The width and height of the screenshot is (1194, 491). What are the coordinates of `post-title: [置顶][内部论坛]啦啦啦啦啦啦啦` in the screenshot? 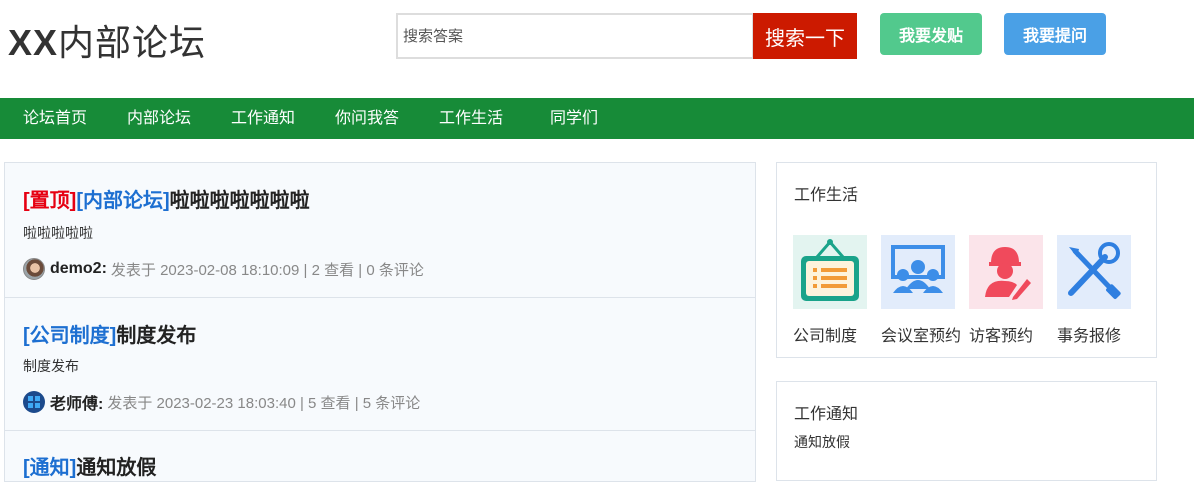 It's located at (166, 198).